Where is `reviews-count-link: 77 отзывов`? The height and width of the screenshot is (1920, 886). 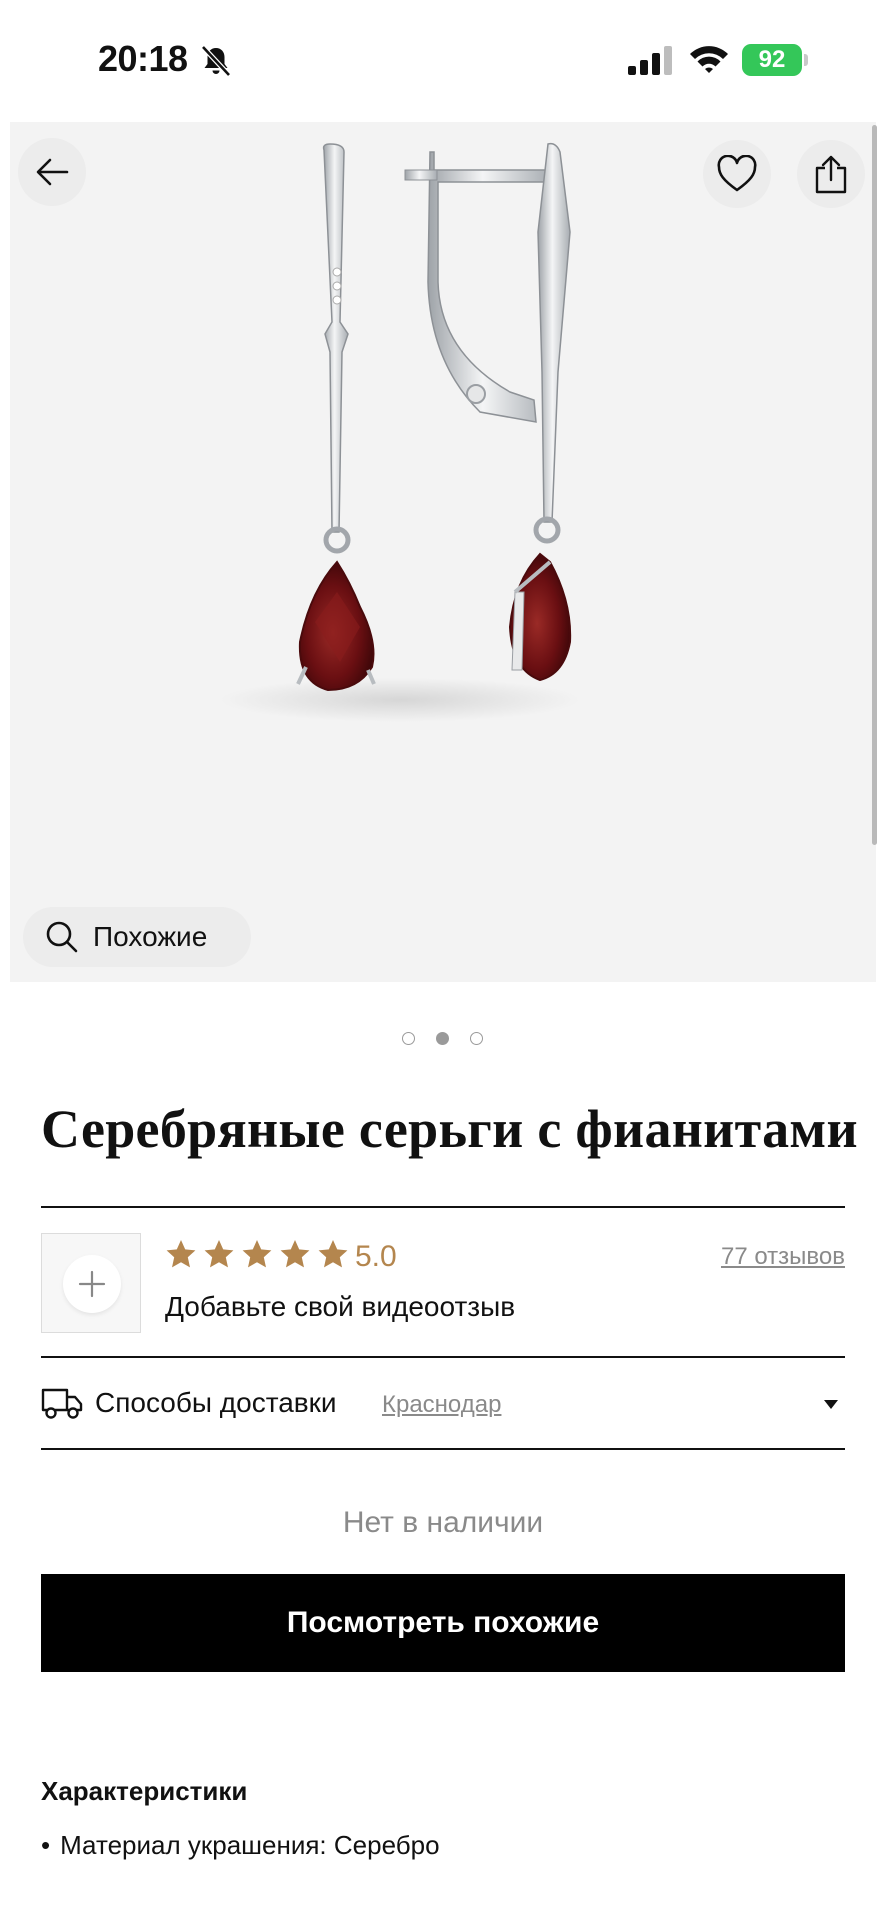
reviews-count-link: 77 отзывов is located at coordinates (783, 1257).